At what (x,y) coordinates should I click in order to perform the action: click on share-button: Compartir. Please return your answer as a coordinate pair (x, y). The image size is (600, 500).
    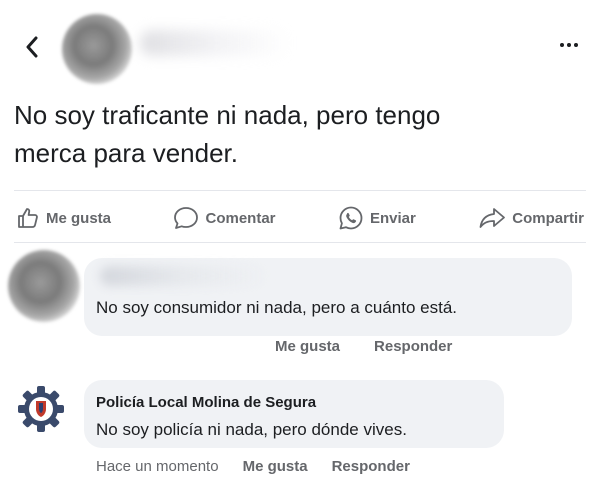
    Looking at the image, I should click on (531, 218).